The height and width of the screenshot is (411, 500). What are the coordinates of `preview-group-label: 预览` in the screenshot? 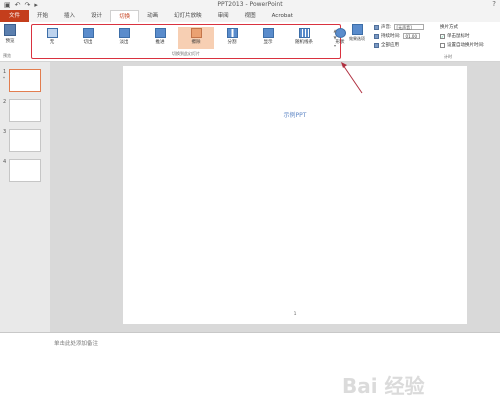 It's located at (7, 55).